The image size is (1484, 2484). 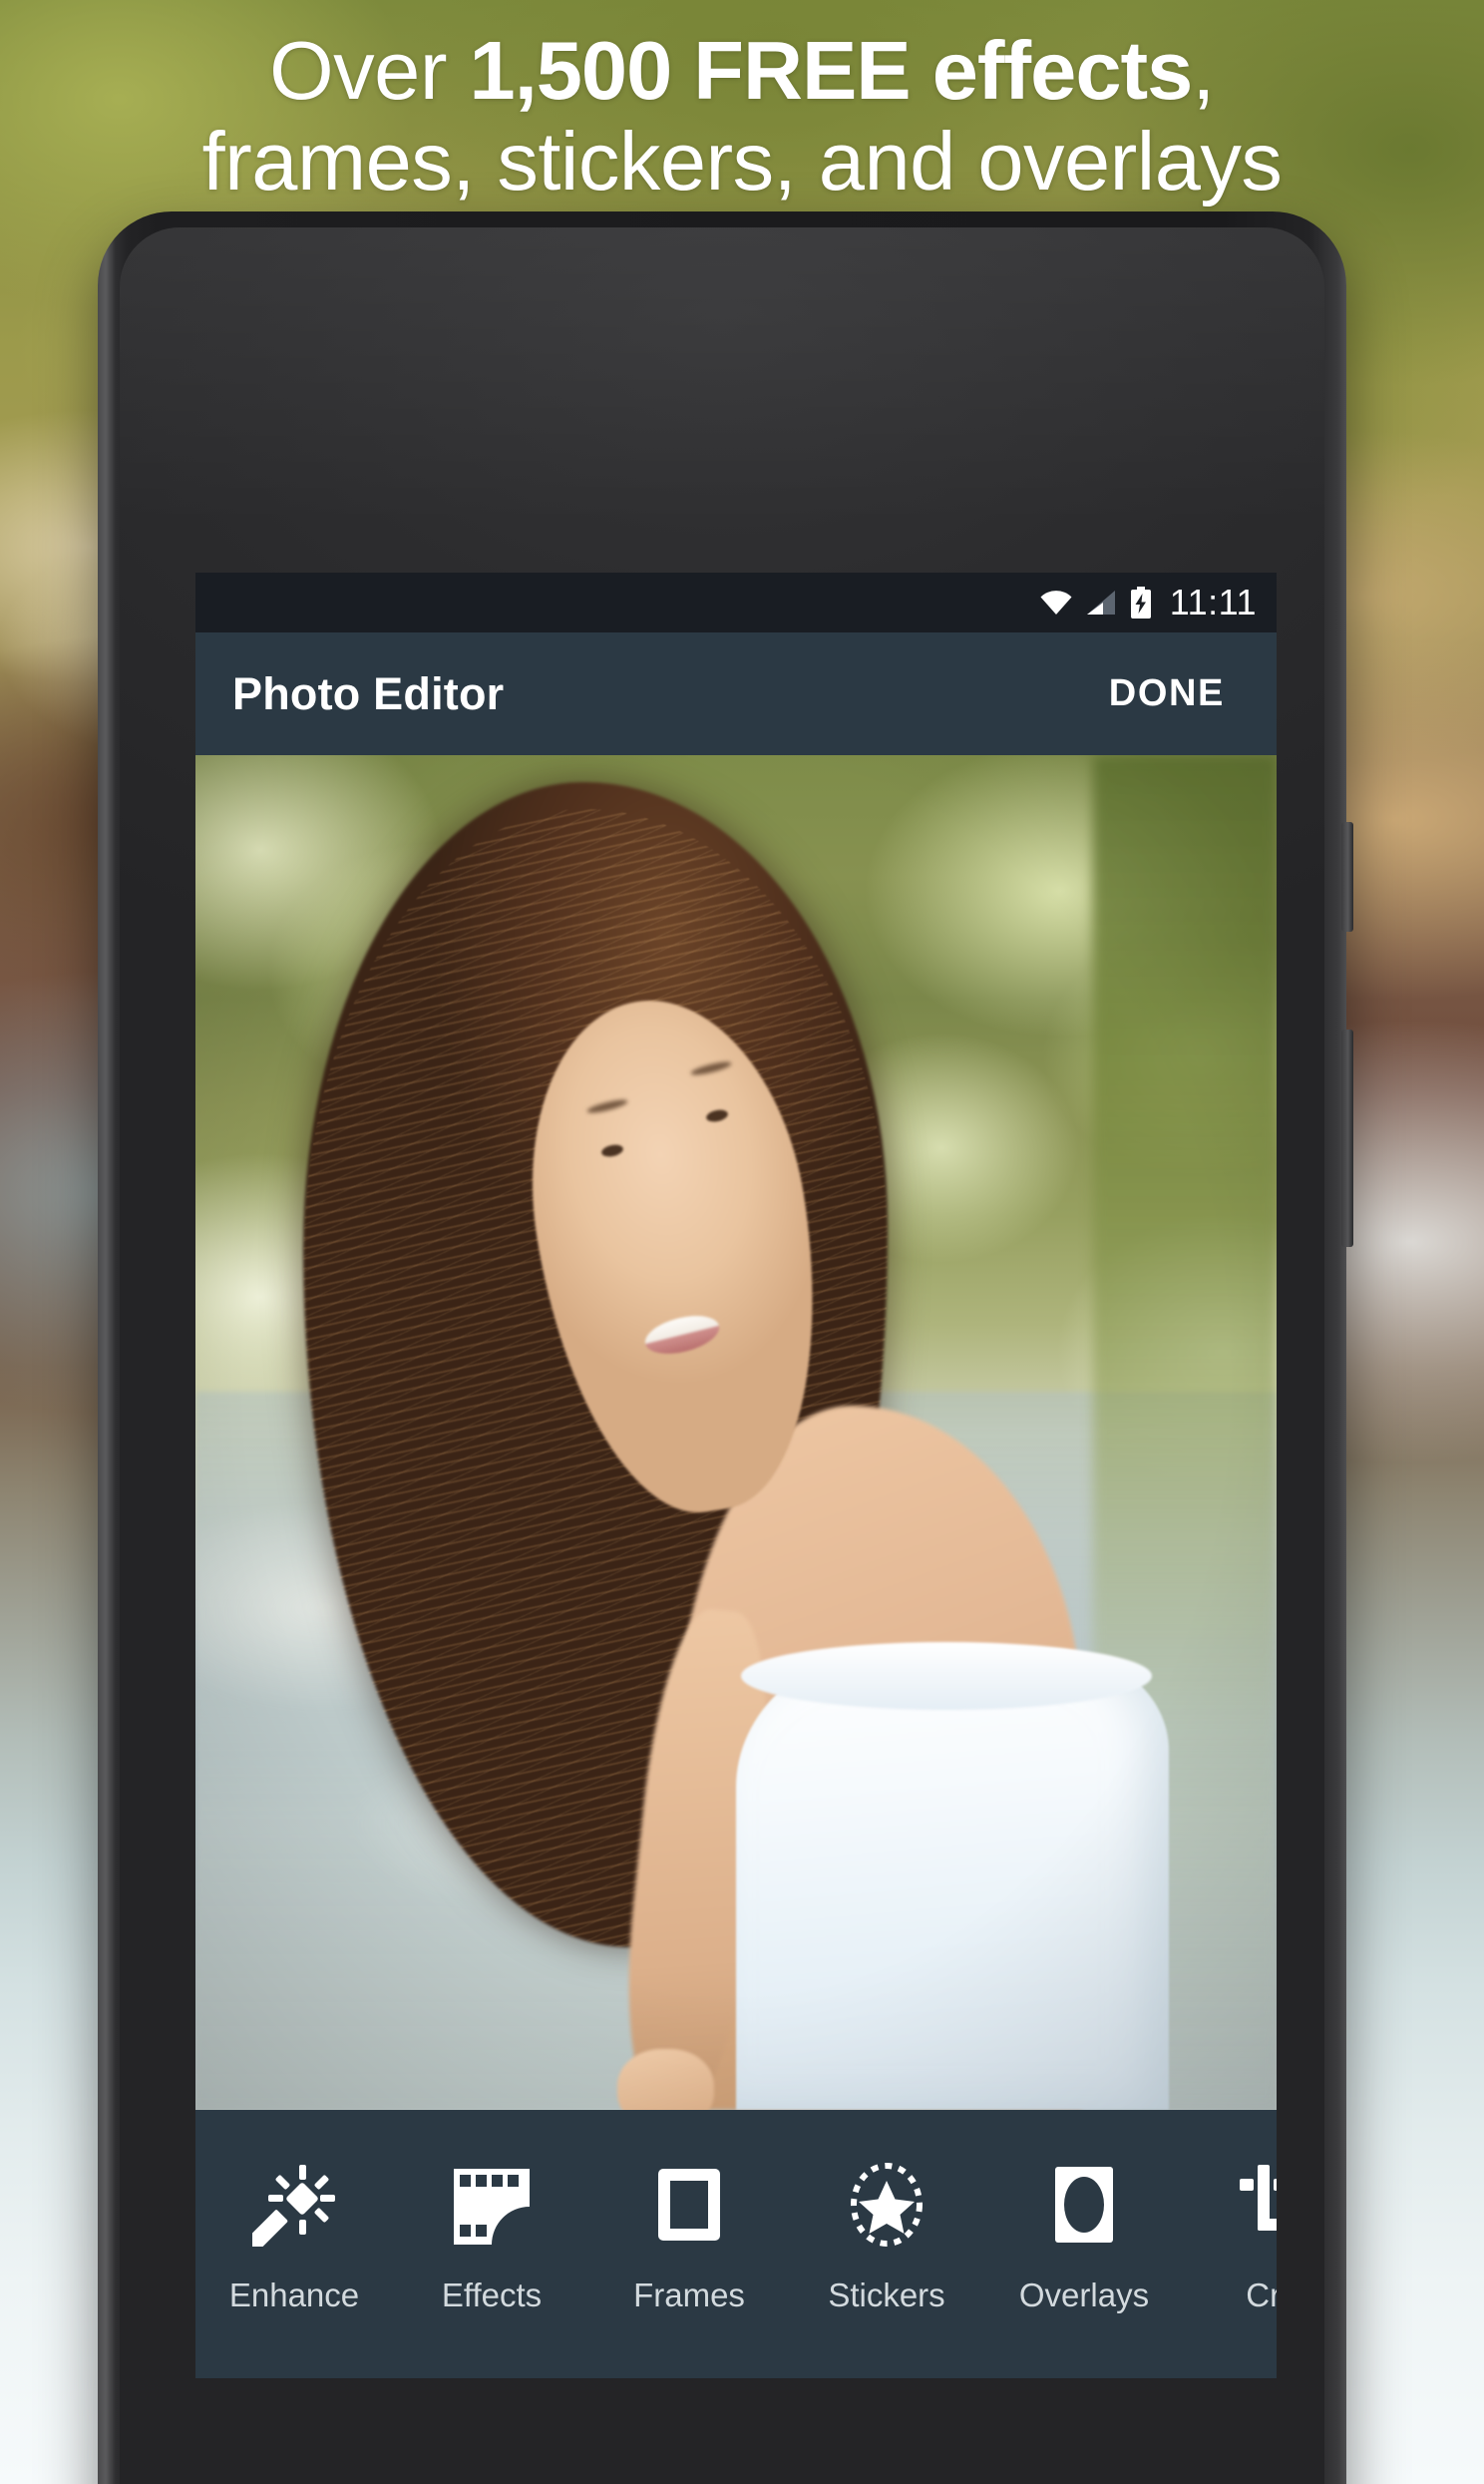 I want to click on volume-rocker-button, so click(x=1347, y=1138).